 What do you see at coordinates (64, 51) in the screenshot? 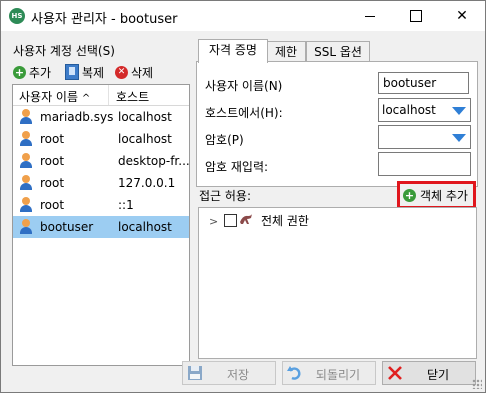
I see `select-account-label: 사용자 계정 선택(S)` at bounding box center [64, 51].